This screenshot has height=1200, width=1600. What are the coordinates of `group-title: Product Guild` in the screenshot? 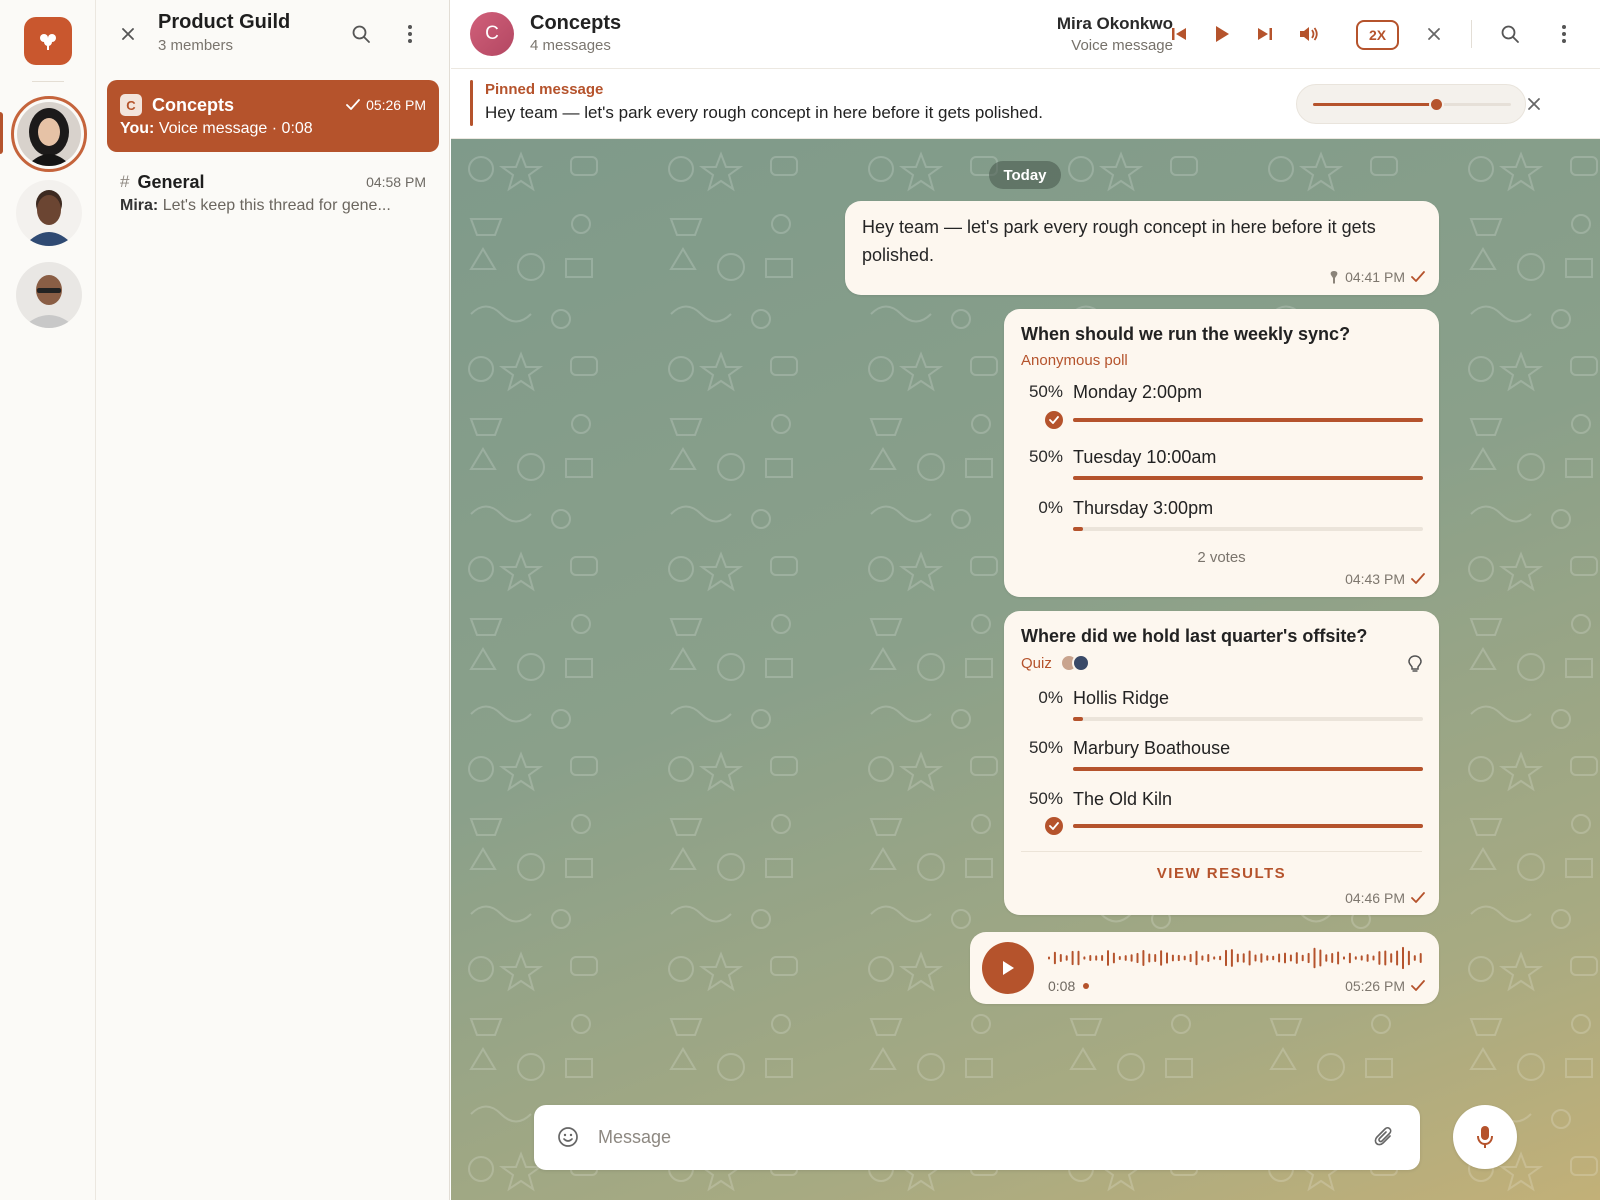 It's located at (224, 22).